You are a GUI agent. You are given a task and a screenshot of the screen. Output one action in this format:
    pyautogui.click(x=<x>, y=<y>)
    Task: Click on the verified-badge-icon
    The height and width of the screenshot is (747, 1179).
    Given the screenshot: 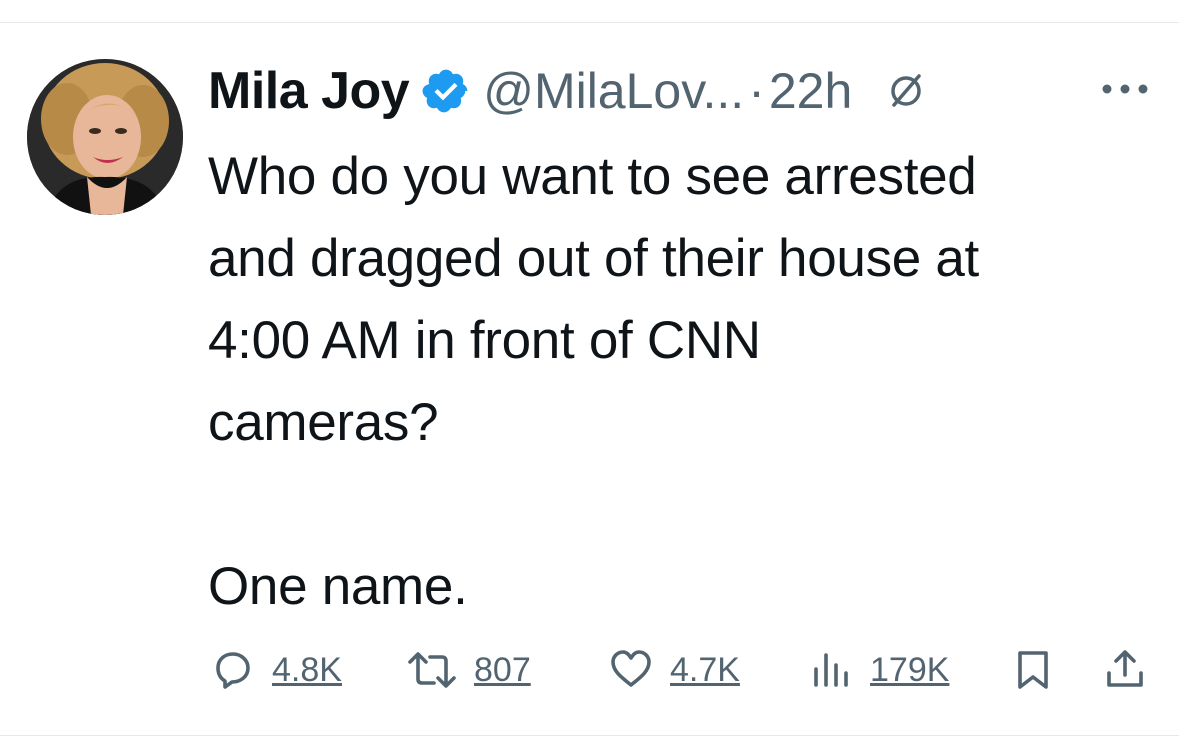 What is the action you would take?
    pyautogui.click(x=446, y=91)
    